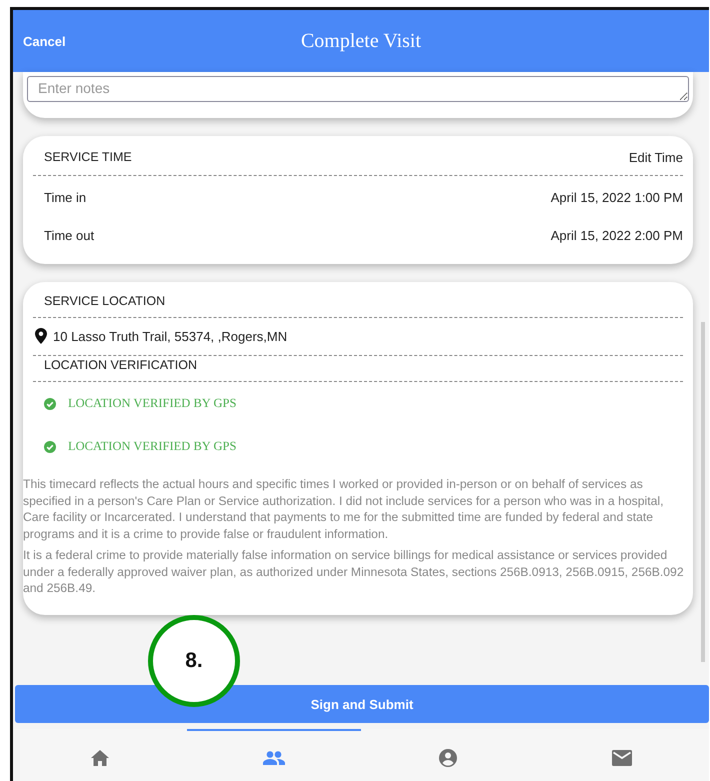  Describe the element at coordinates (622, 758) in the screenshot. I see `mail-icon` at that location.